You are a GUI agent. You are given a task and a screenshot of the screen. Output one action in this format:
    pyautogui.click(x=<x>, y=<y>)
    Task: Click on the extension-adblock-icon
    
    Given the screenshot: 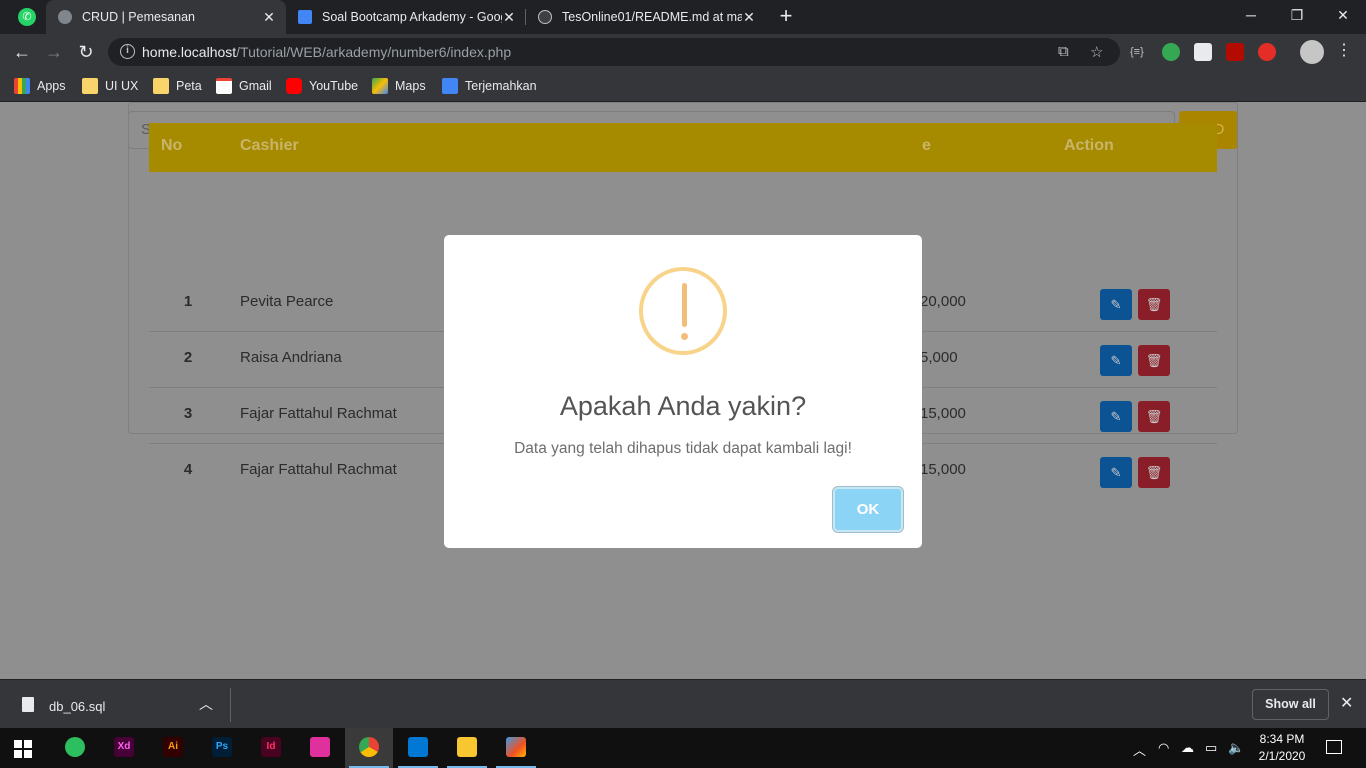 What is the action you would take?
    pyautogui.click(x=1267, y=52)
    